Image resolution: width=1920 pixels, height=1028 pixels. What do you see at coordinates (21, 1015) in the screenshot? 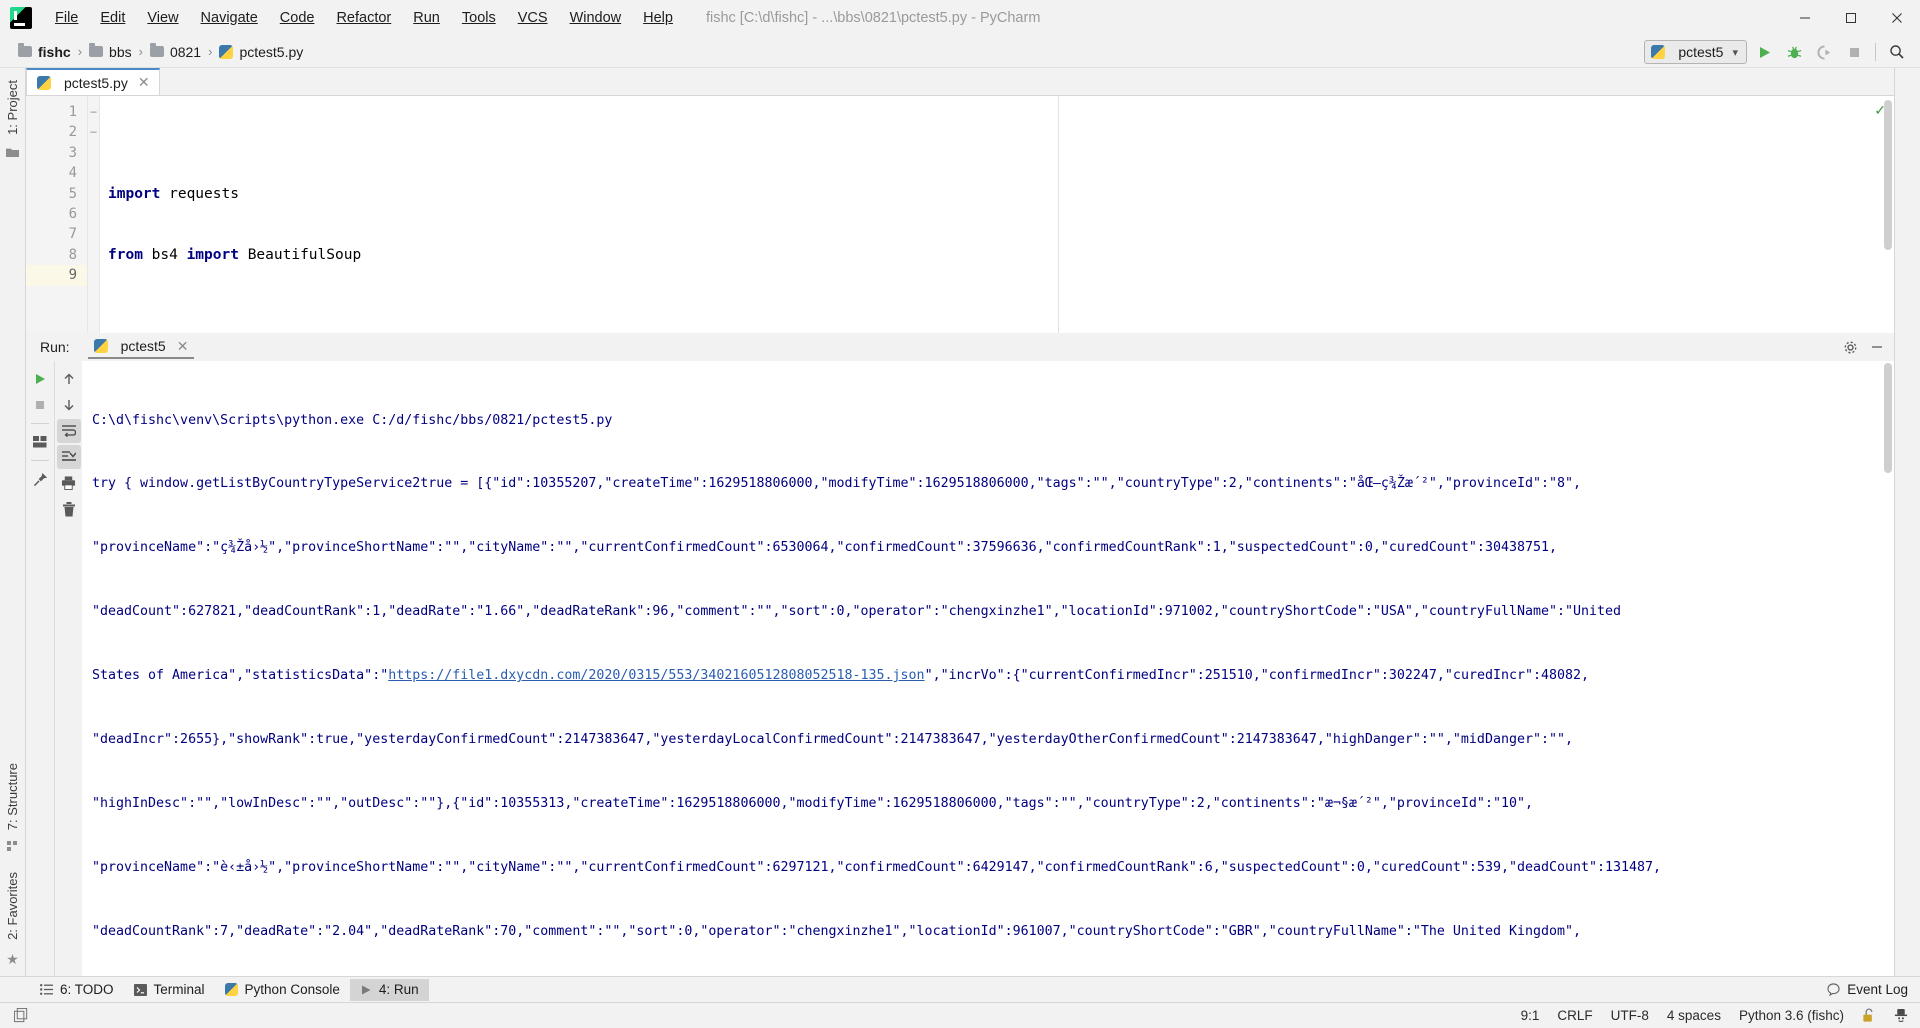
I see `memory-indicator-icon` at bounding box center [21, 1015].